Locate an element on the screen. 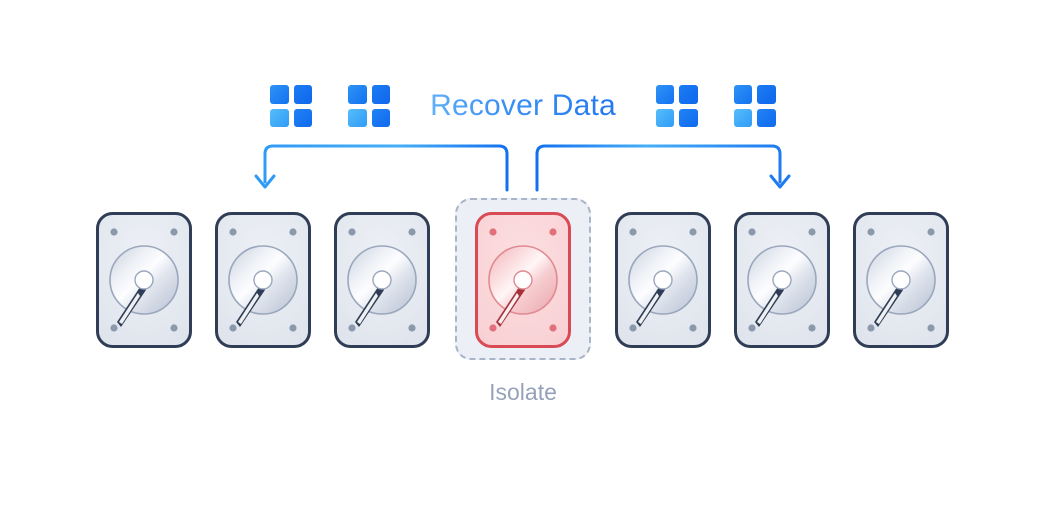 The height and width of the screenshot is (512, 1046). hard-drive-4-isolated is located at coordinates (523, 281).